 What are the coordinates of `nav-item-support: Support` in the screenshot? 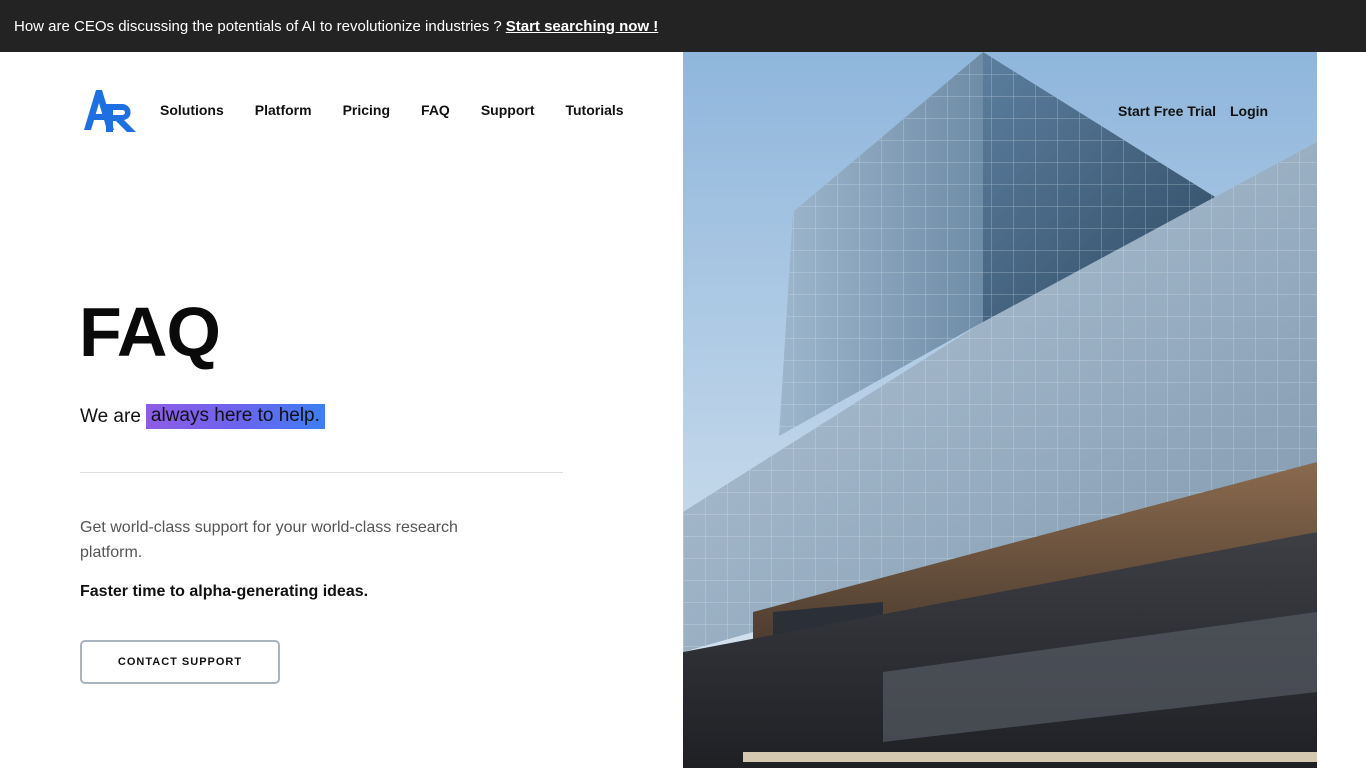 It's located at (508, 110).